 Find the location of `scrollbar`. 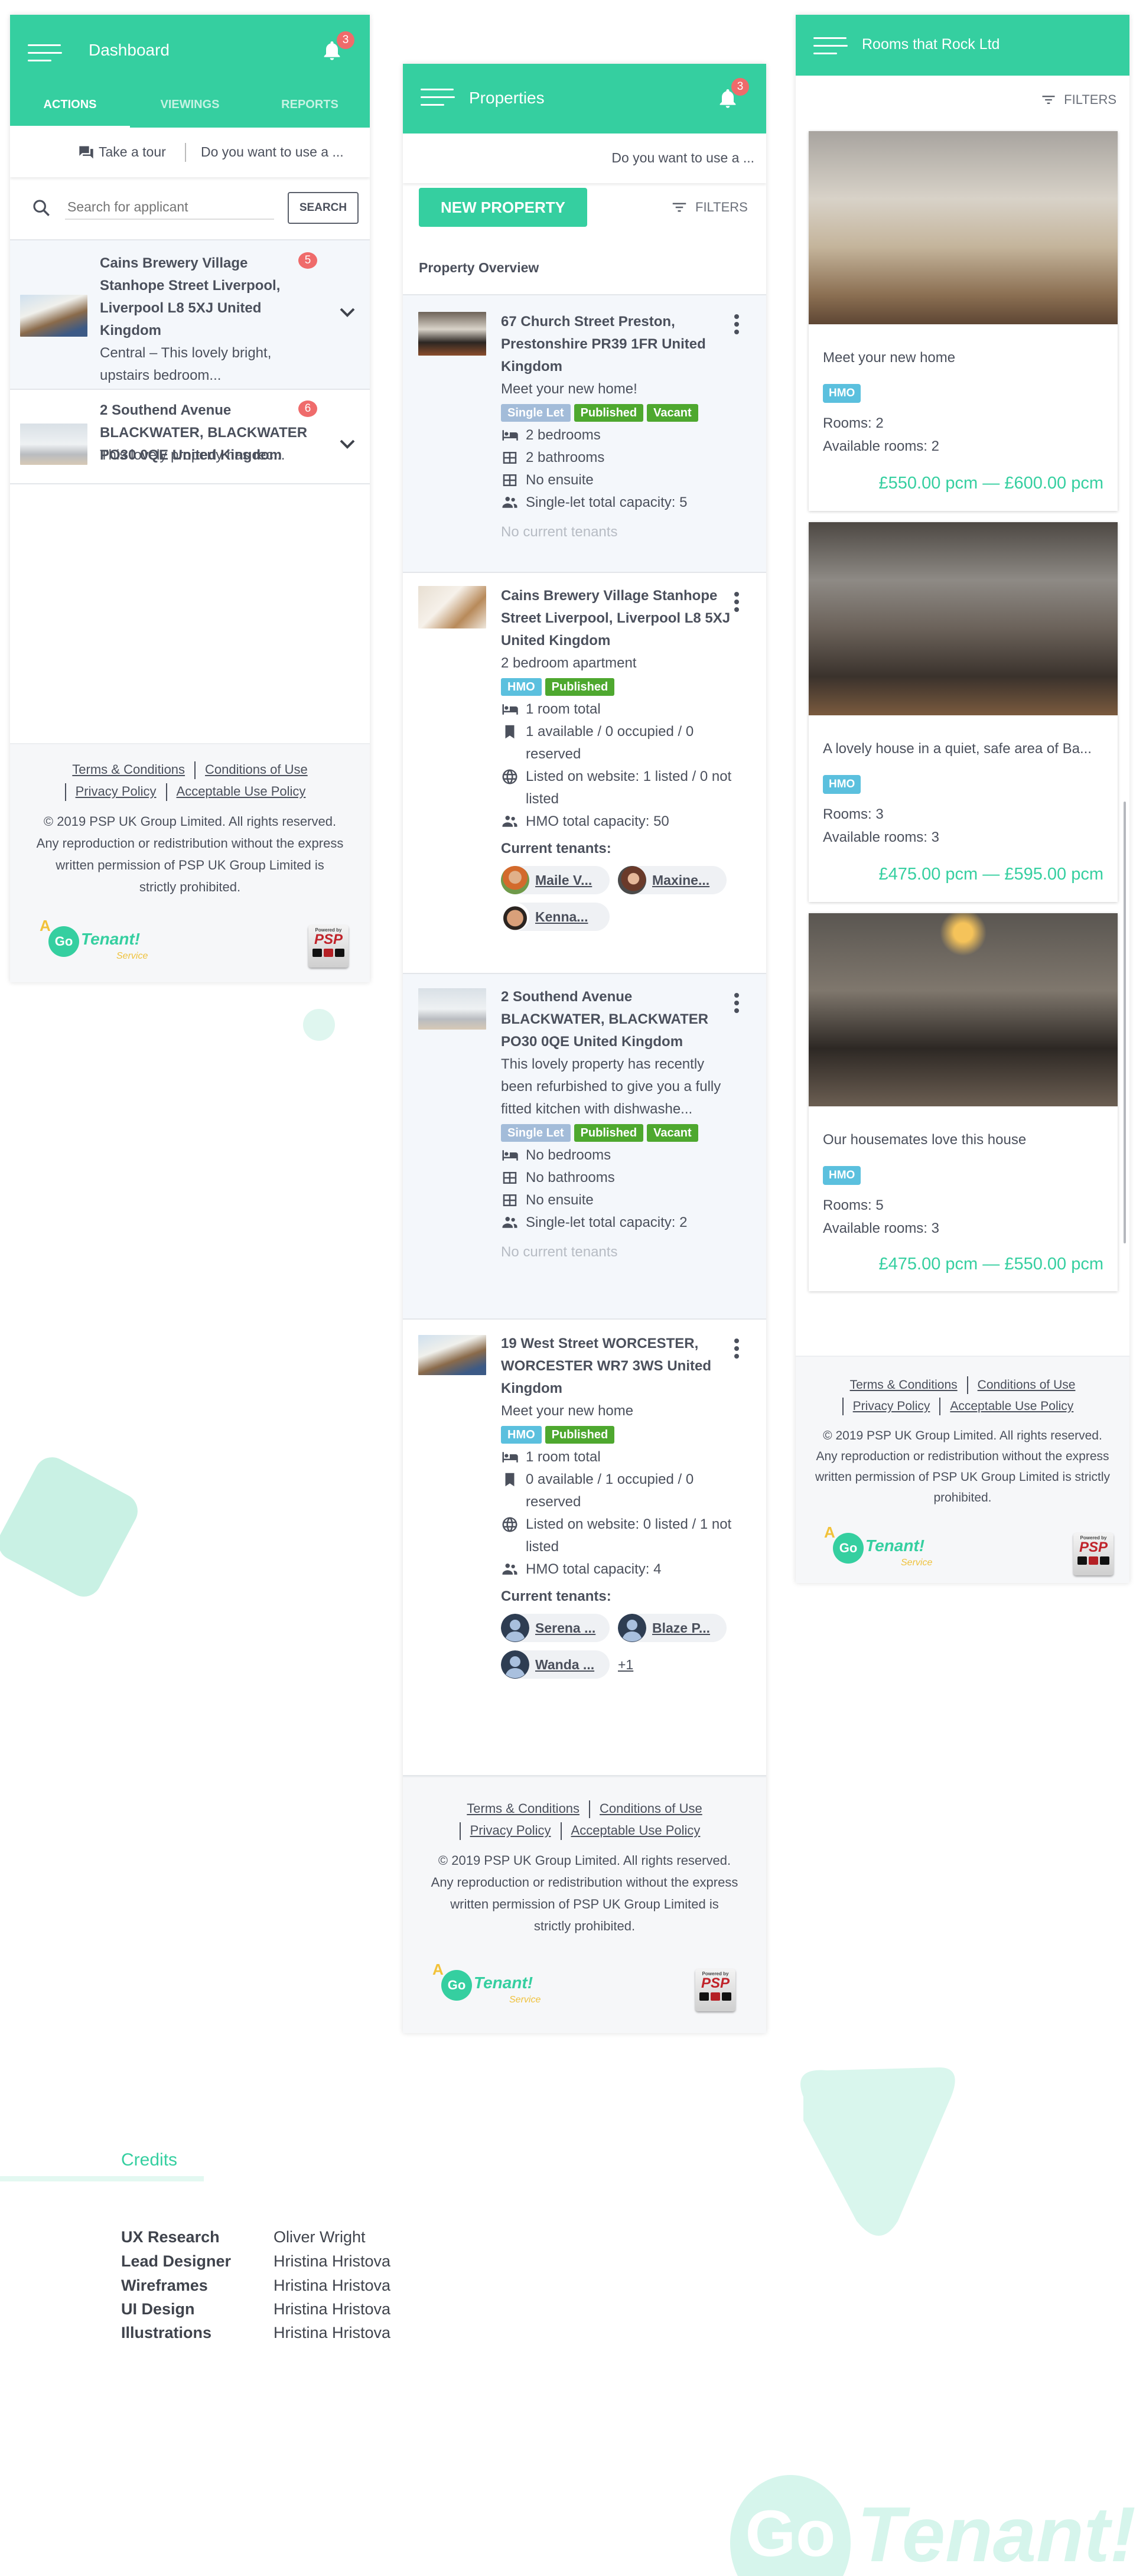

scrollbar is located at coordinates (1125, 1022).